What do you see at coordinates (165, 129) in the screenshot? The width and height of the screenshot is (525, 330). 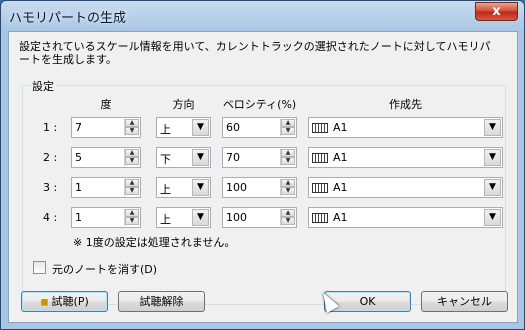 I see `row-1-direction-value: 上` at bounding box center [165, 129].